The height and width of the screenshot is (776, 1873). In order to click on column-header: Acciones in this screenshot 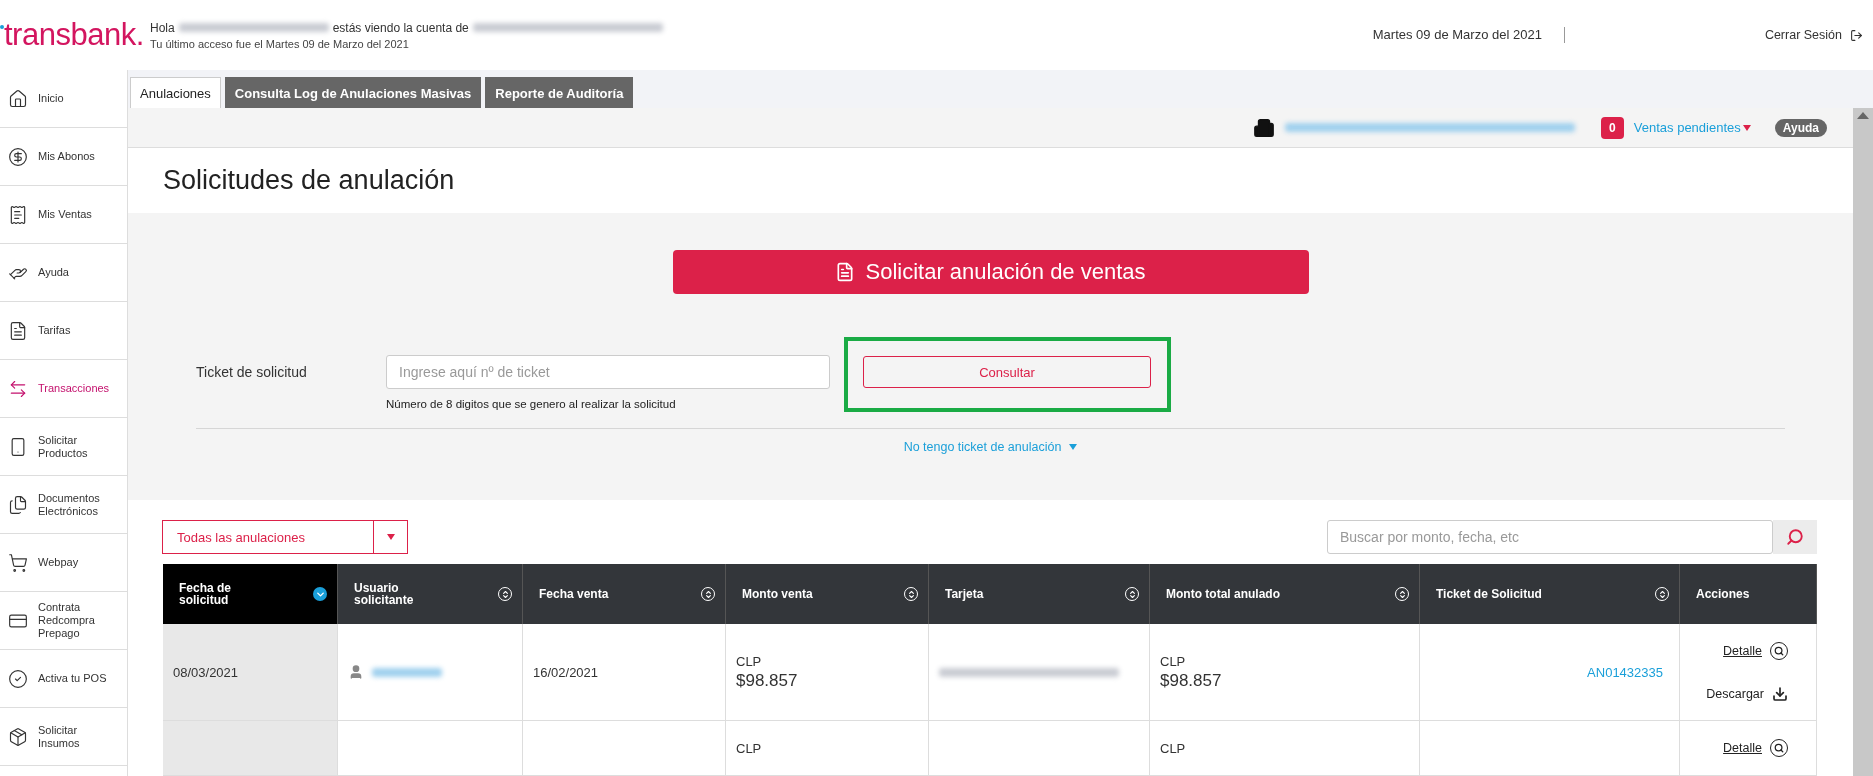, I will do `click(1748, 594)`.